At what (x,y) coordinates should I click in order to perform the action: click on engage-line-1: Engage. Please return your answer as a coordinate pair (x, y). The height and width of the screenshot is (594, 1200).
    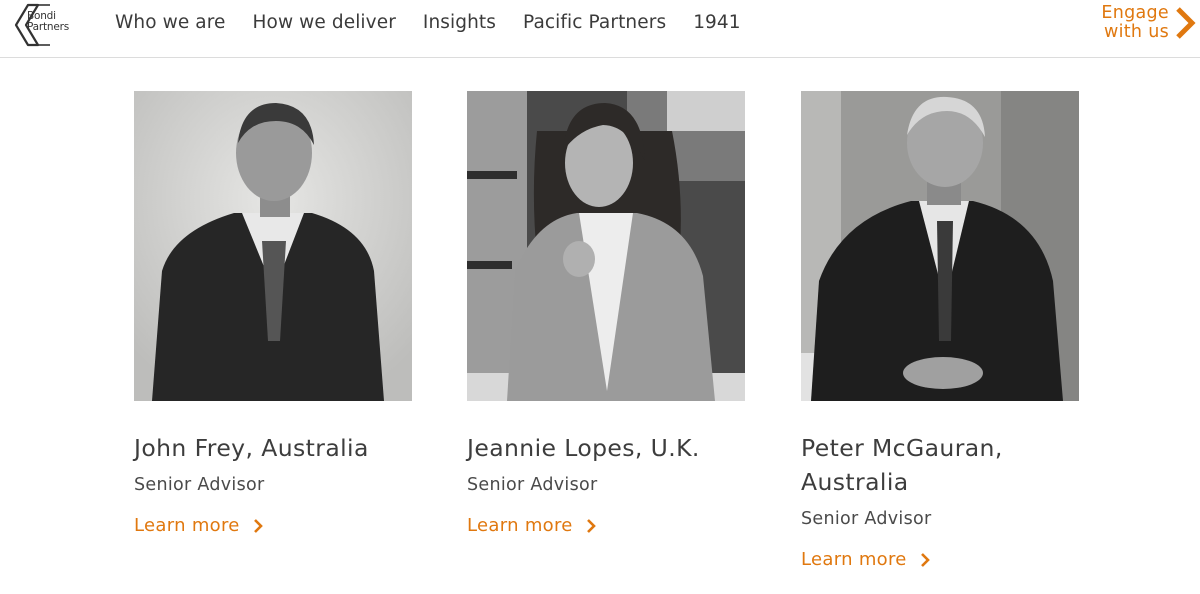
    Looking at the image, I should click on (1135, 13).